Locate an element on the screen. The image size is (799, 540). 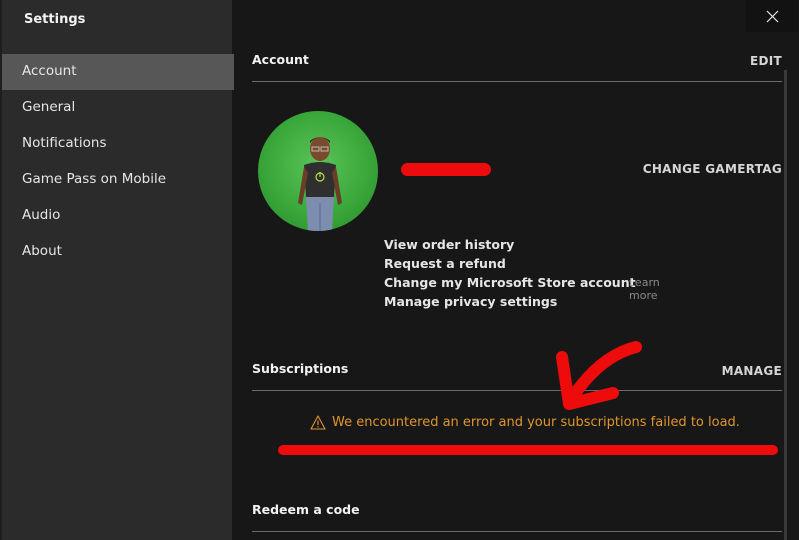
gamertag-redacted is located at coordinates (446, 169).